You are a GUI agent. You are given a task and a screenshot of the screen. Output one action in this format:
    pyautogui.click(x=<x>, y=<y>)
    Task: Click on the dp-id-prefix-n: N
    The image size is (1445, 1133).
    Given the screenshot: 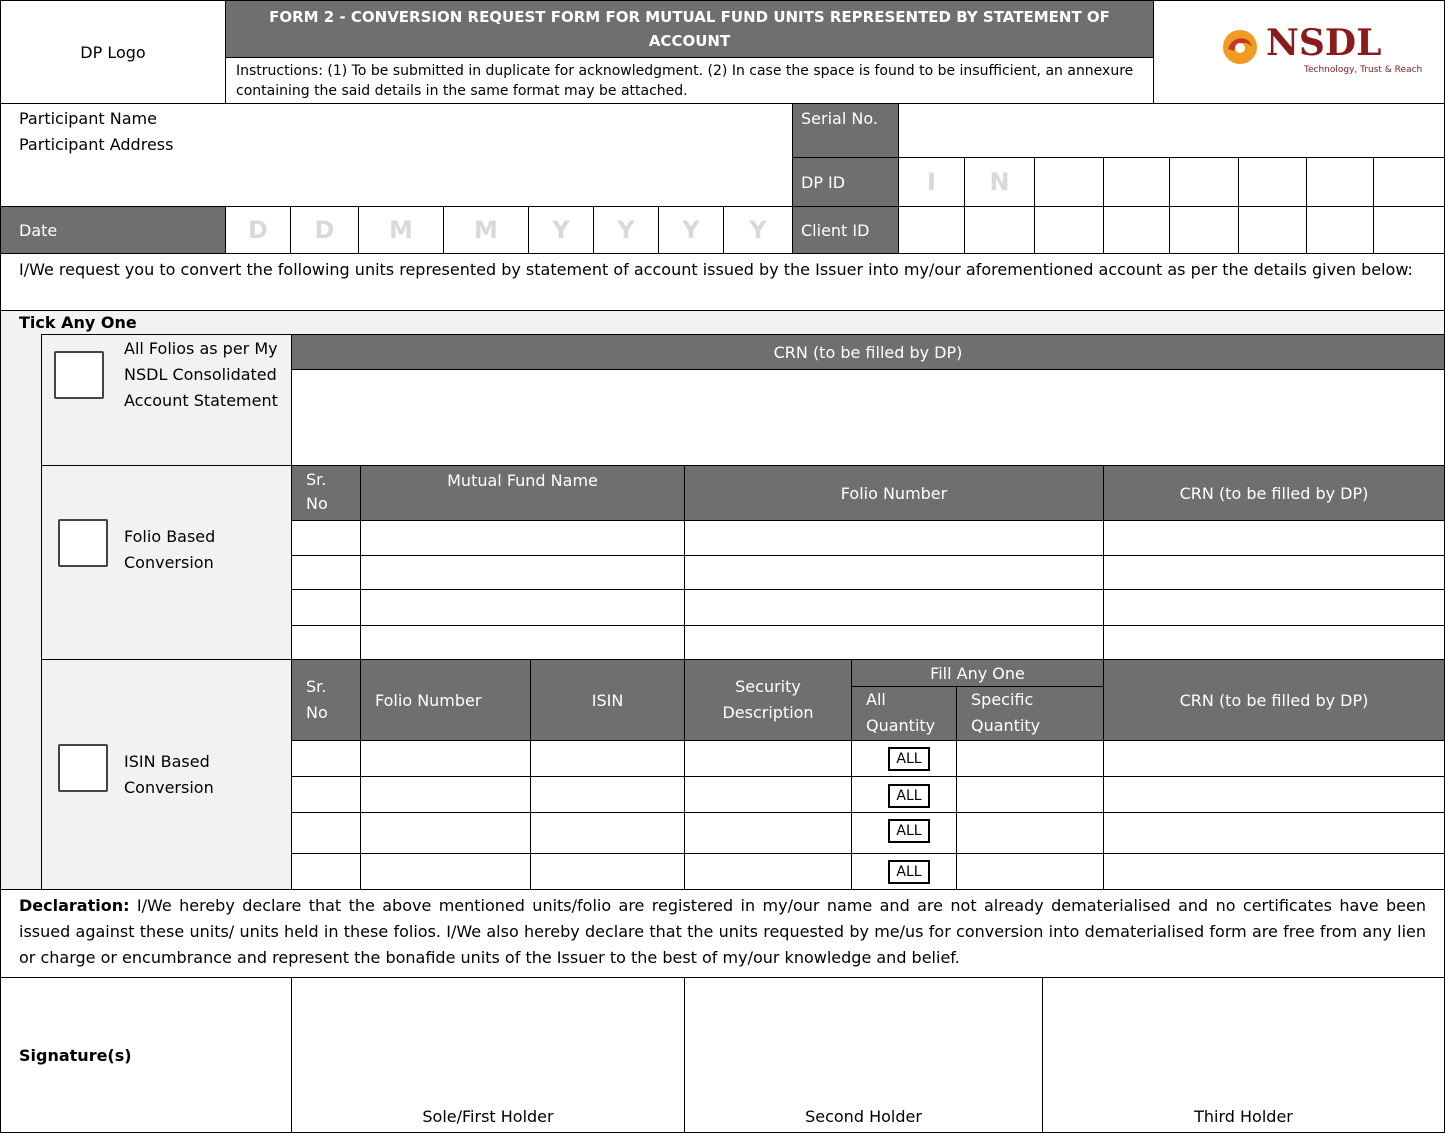 What is the action you would take?
    pyautogui.click(x=999, y=182)
    